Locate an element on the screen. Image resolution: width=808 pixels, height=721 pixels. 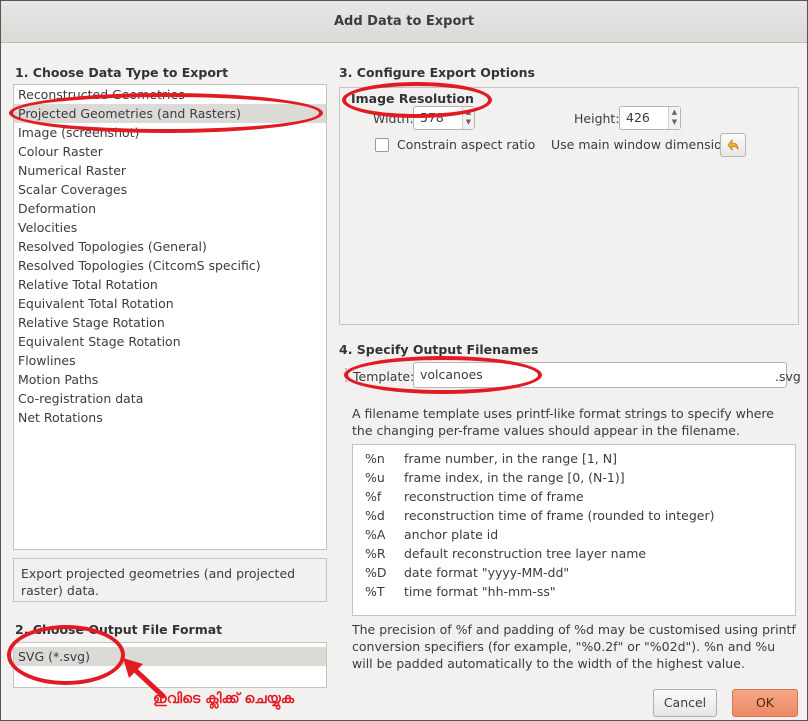
specifier-row: %n frame number, in the range [1, N] is located at coordinates (574, 458).